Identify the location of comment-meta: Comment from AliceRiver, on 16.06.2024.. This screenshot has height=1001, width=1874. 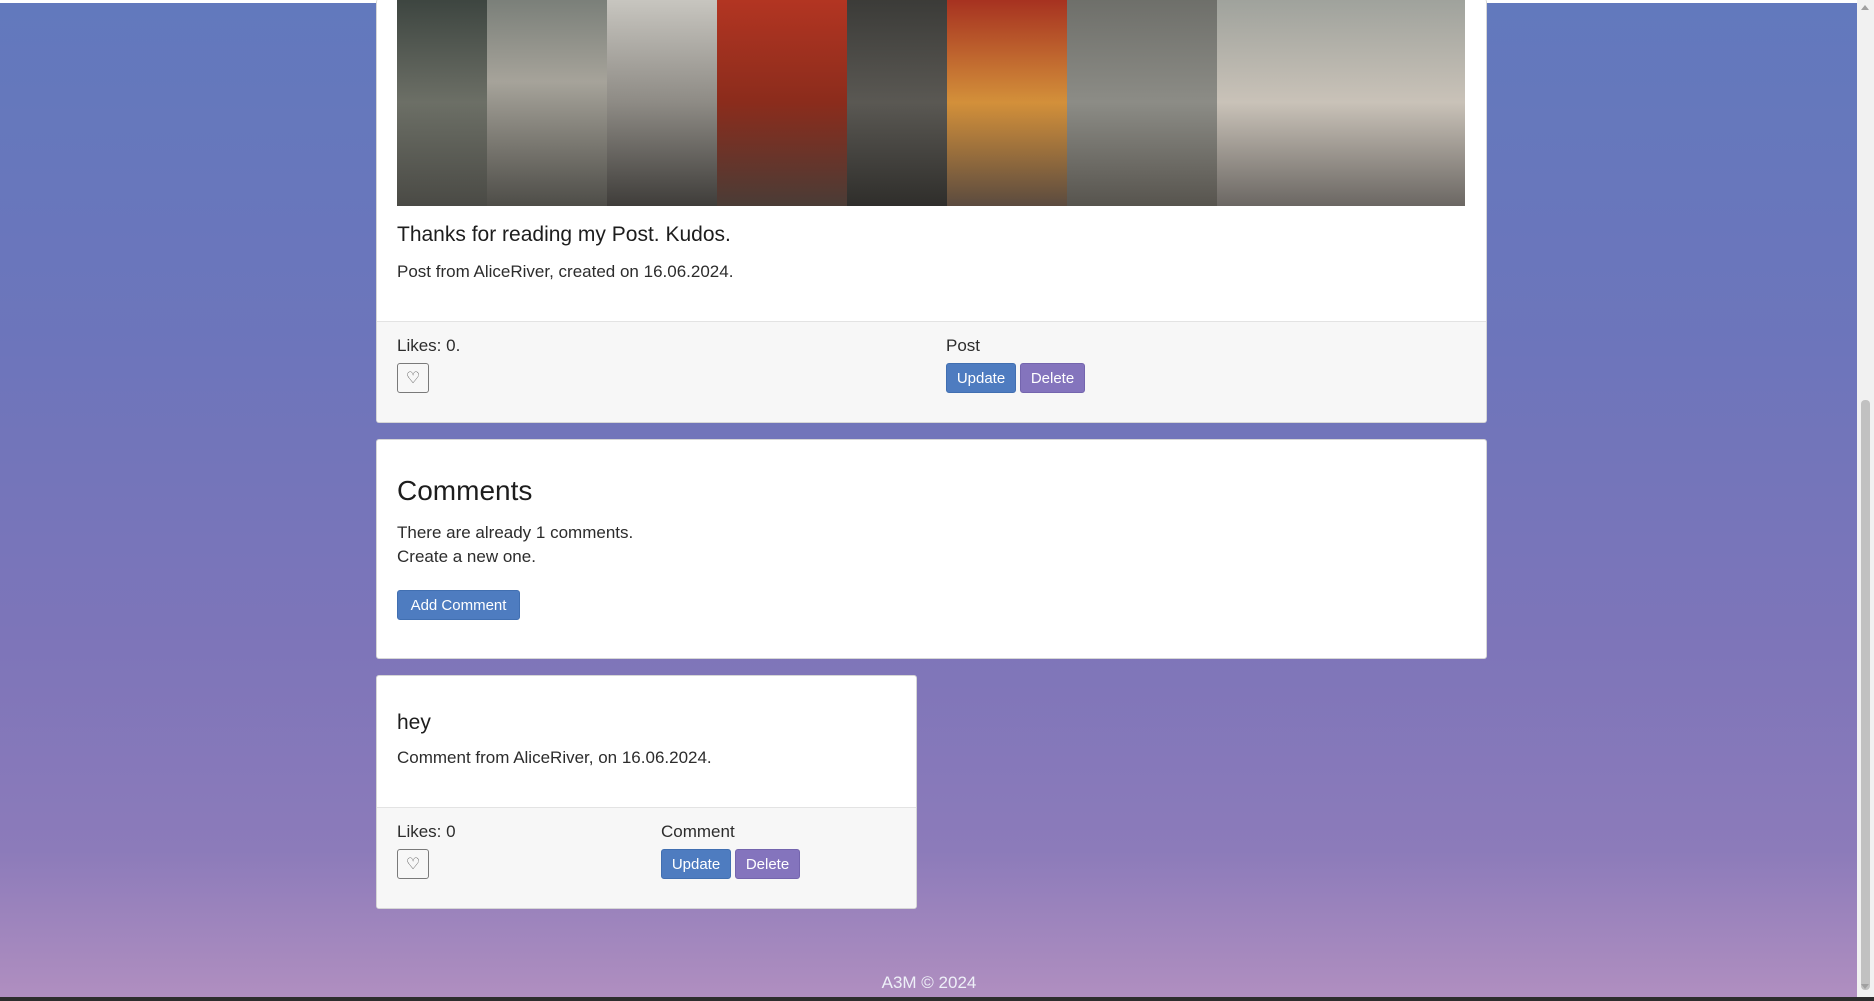
(554, 757).